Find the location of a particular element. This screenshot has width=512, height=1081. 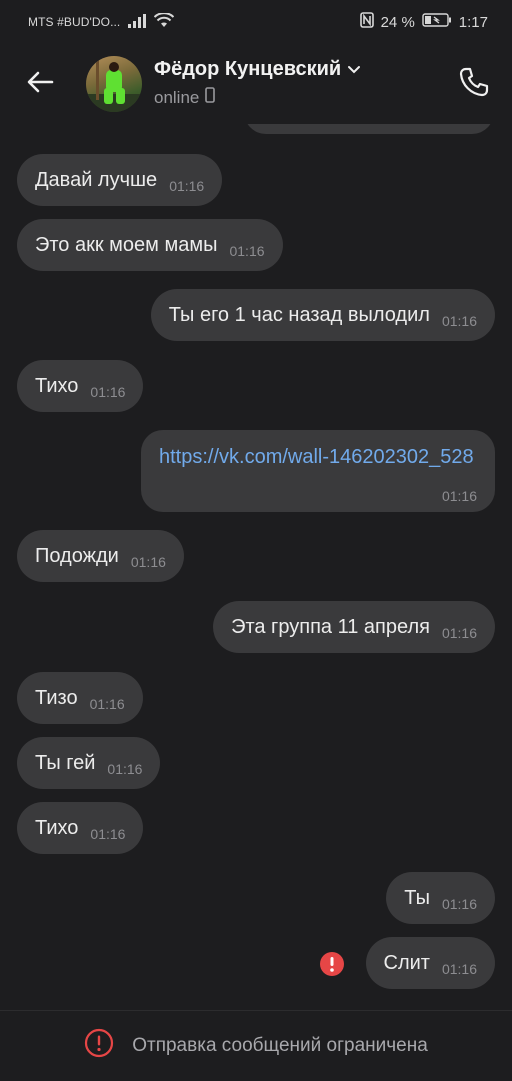

message-out: Ты его 1 час назад выло­дил 01:16 is located at coordinates (322, 315).